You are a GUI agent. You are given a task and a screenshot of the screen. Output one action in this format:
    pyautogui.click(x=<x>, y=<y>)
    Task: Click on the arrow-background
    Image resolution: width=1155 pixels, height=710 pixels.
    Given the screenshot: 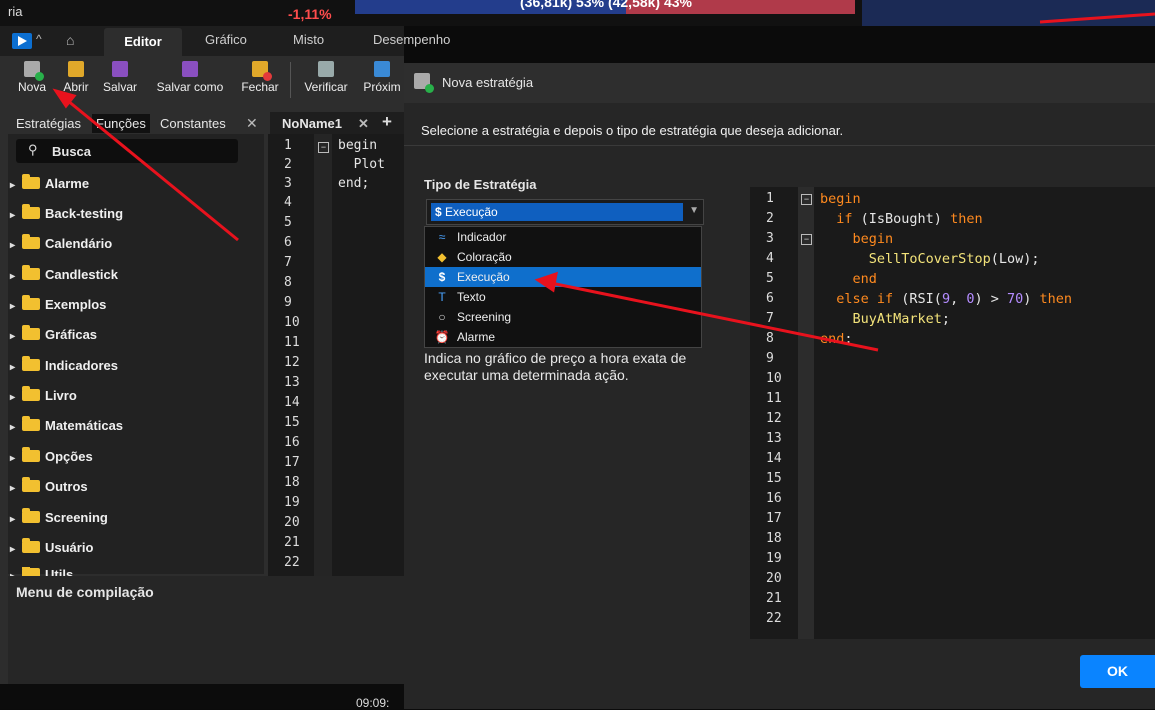 What is the action you would take?
    pyautogui.click(x=1097, y=18)
    